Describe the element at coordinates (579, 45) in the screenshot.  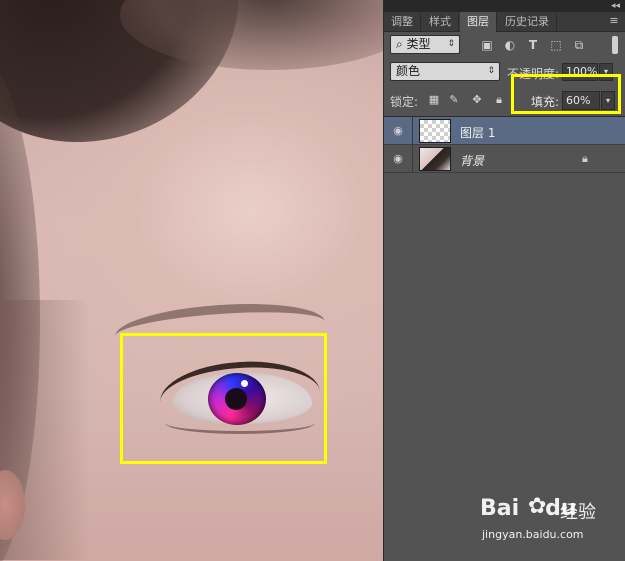
I see `smart-object-filter-icon: ⧉` at that location.